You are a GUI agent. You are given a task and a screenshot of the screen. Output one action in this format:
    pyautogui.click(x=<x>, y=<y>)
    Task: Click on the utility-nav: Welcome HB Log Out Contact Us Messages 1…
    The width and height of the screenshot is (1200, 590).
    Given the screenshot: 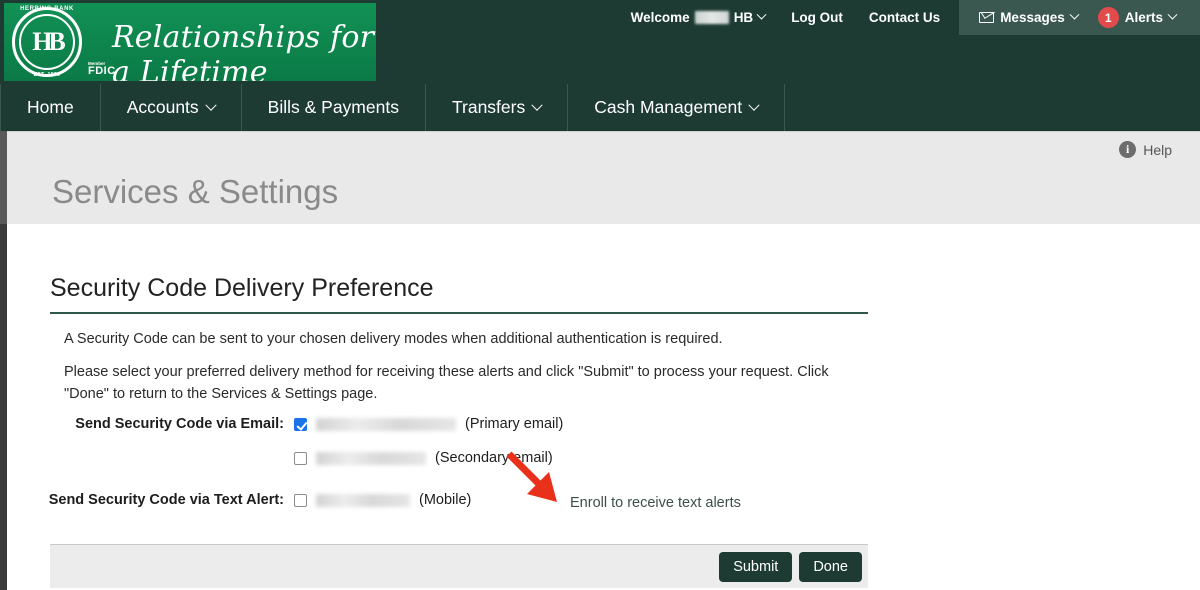 What is the action you would take?
    pyautogui.click(x=909, y=17)
    